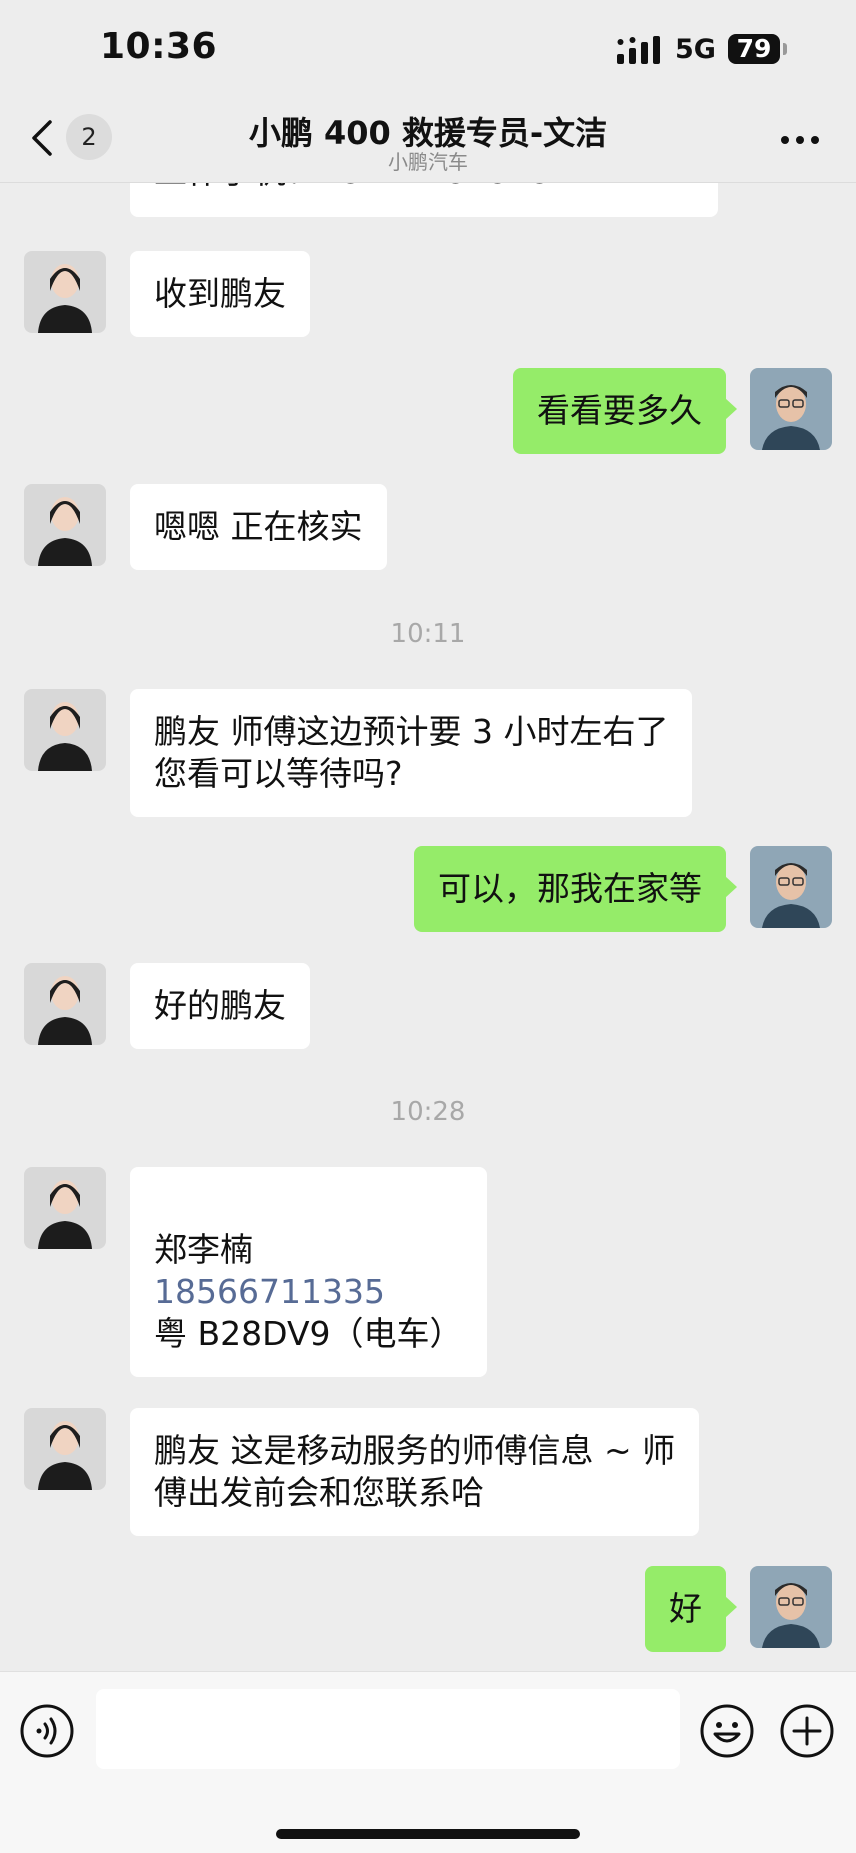 The width and height of the screenshot is (856, 1853). Describe the element at coordinates (415, 1450) in the screenshot. I see `message-text-line: 鹏友 这是移动服务的师傅信息 ~ 师` at that location.